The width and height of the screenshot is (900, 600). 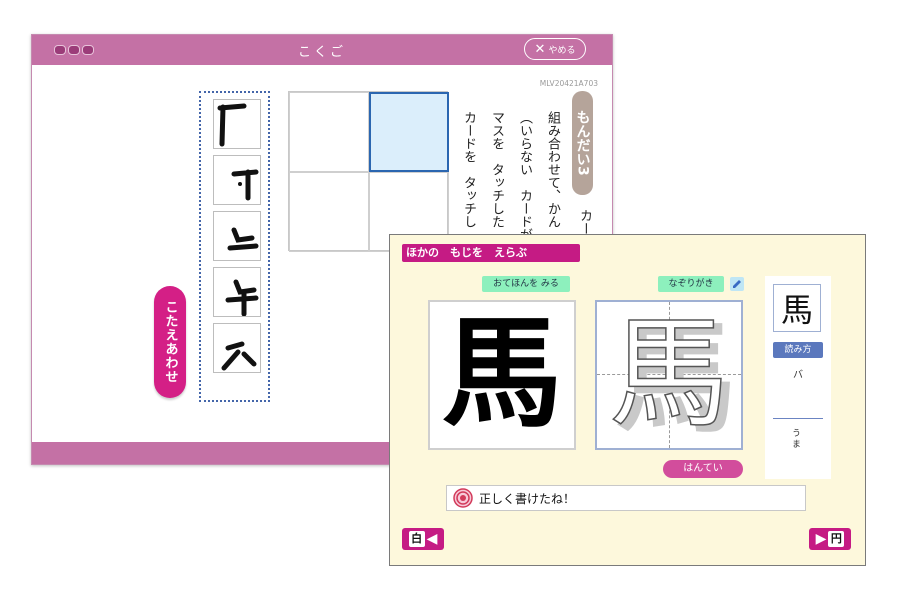 I want to click on on-reading: バ, so click(x=798, y=375).